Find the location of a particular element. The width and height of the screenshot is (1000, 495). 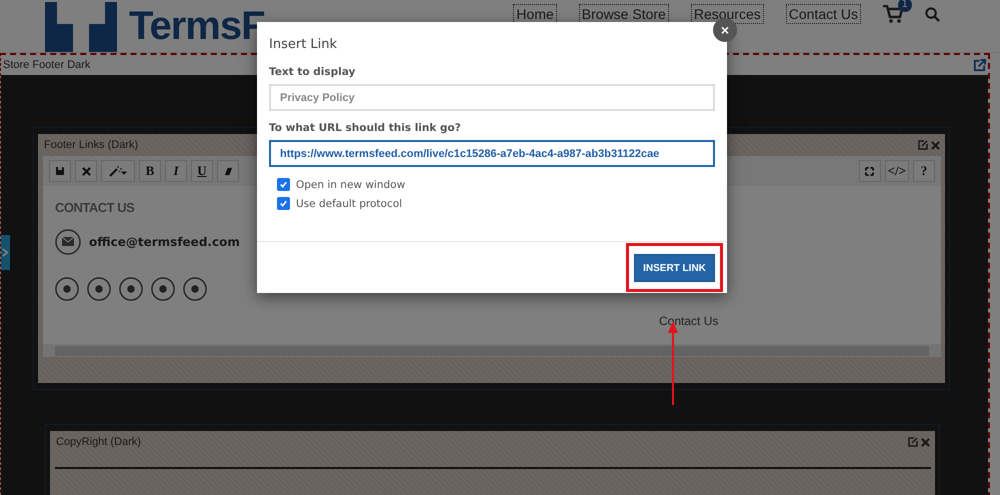

eraser-icon is located at coordinates (228, 171).